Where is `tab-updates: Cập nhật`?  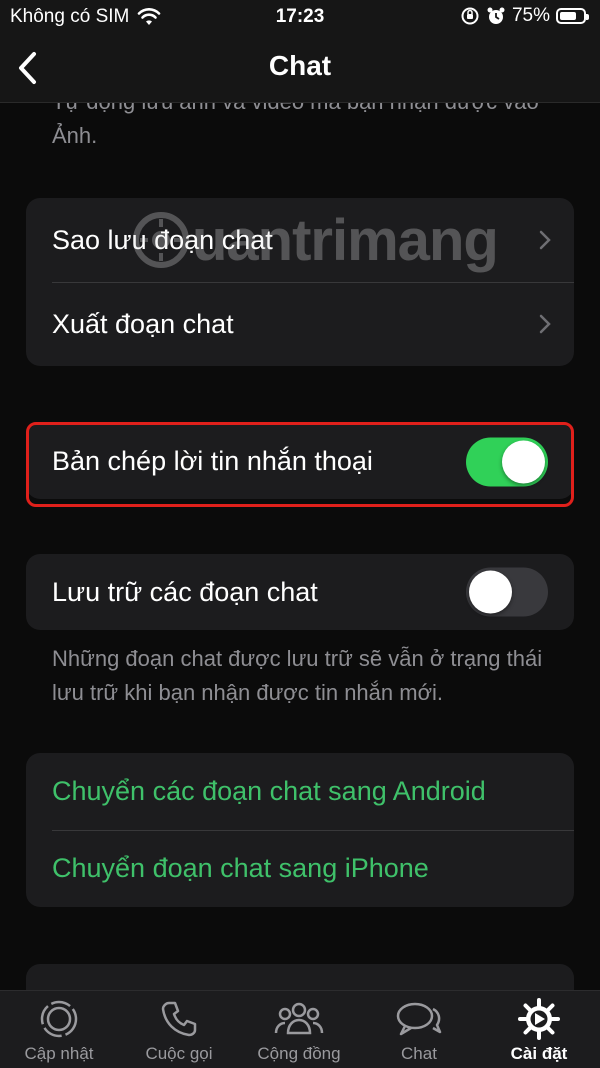 tab-updates: Cập nhật is located at coordinates (59, 1030).